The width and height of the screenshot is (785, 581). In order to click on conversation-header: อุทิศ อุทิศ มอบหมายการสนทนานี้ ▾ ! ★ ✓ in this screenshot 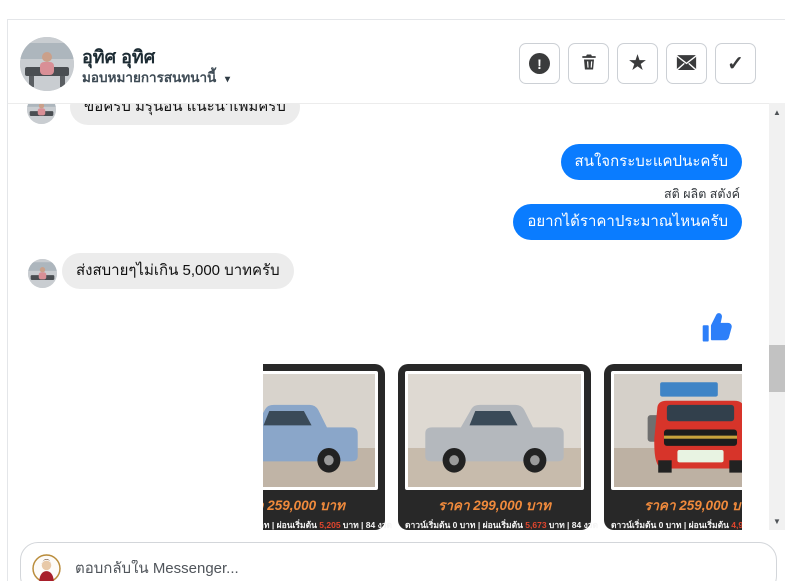, I will do `click(396, 62)`.